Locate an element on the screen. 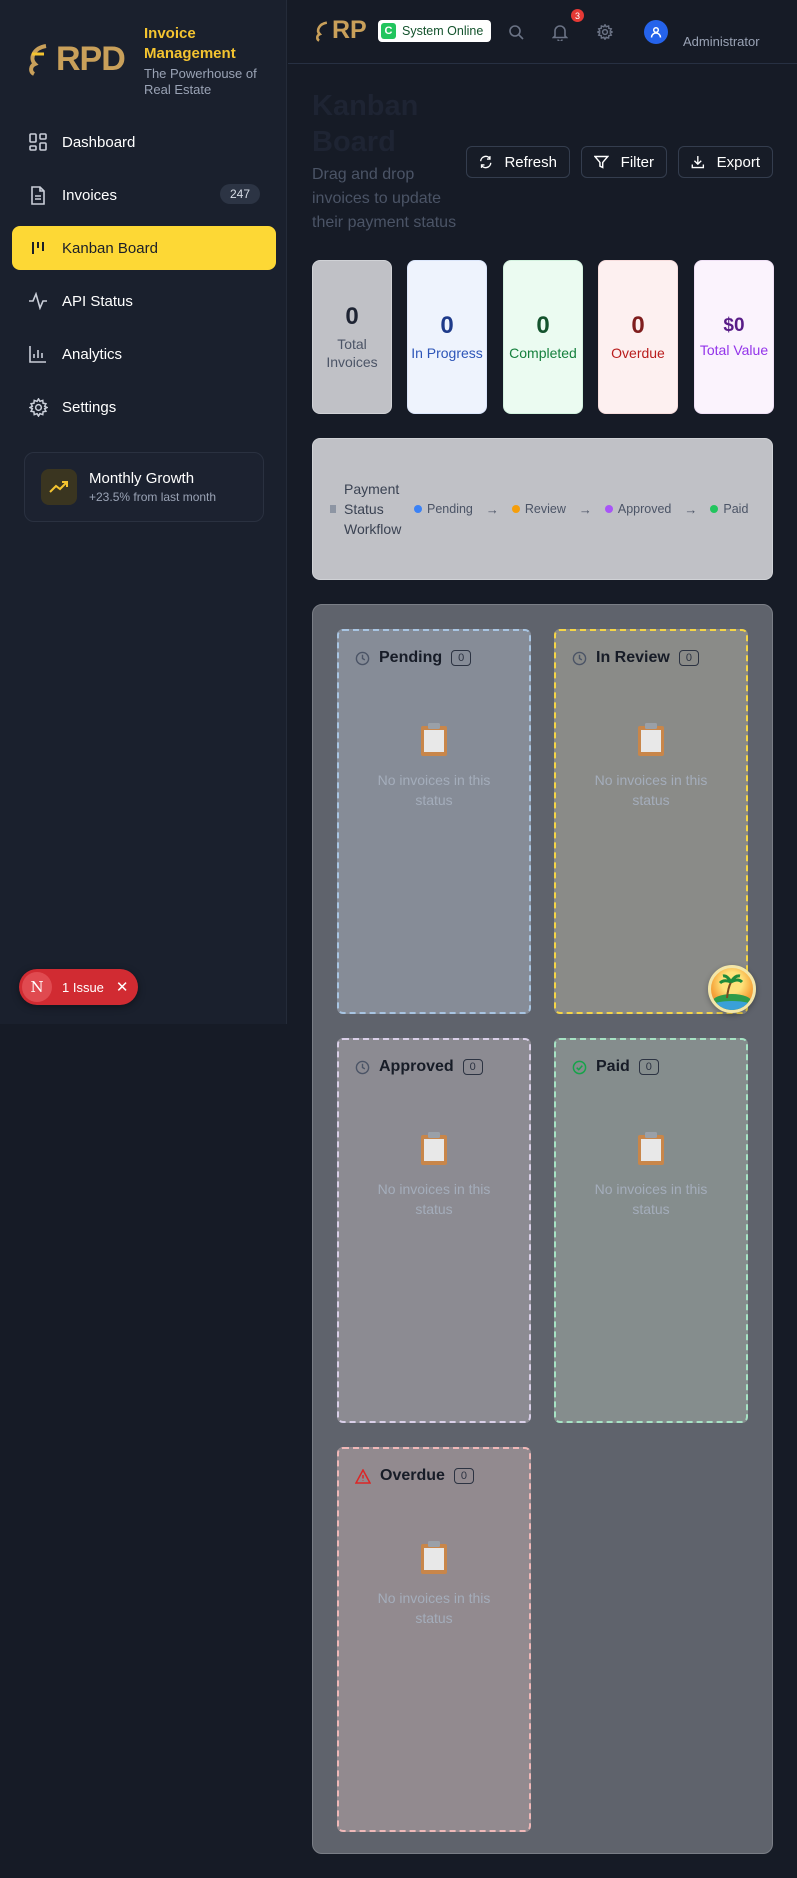  workflow-step-paid: Paid is located at coordinates (729, 509).